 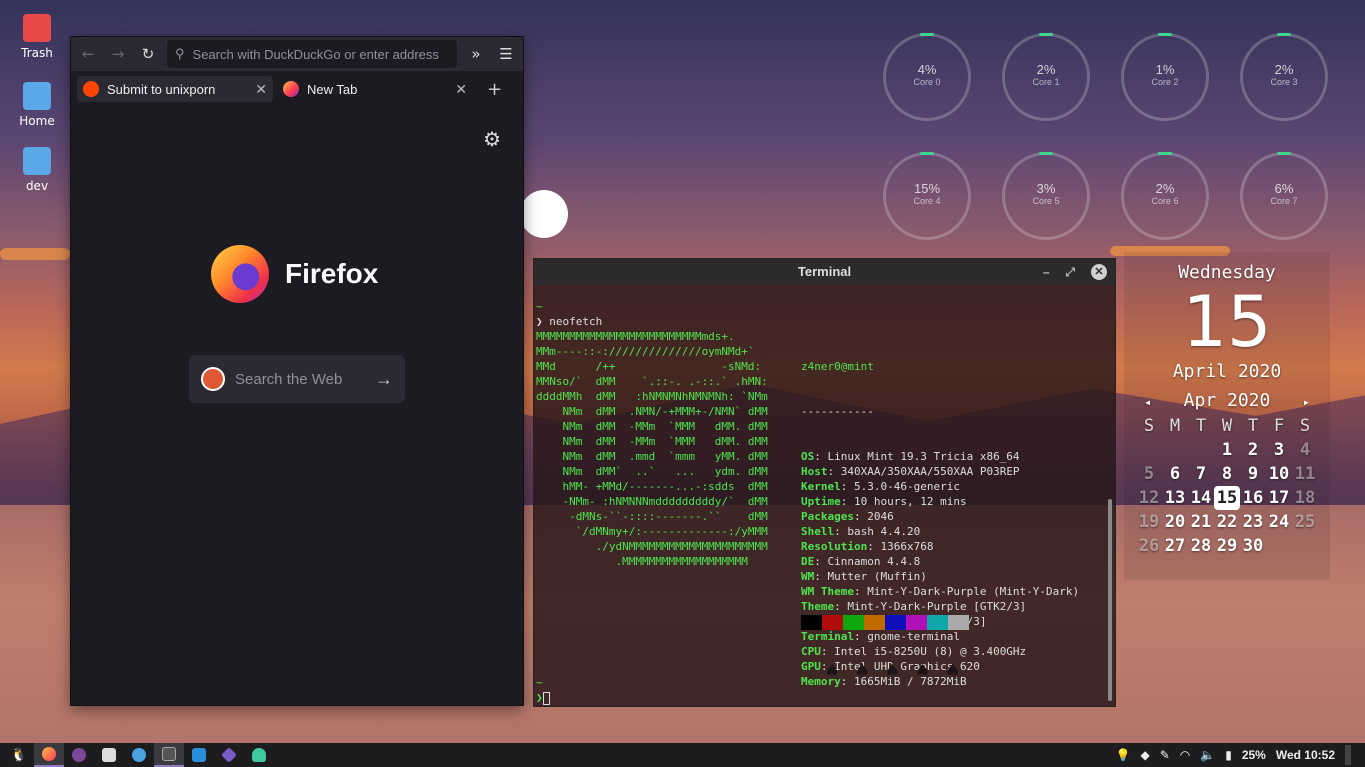 What do you see at coordinates (1046, 272) in the screenshot?
I see `minimize-icon: –` at bounding box center [1046, 272].